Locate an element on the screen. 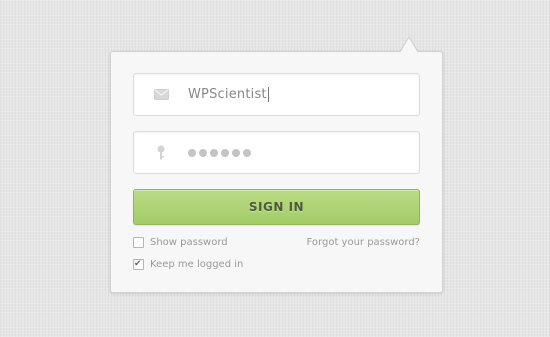 This screenshot has width=550, height=337. checkmark-icon: ✔ is located at coordinates (138, 264).